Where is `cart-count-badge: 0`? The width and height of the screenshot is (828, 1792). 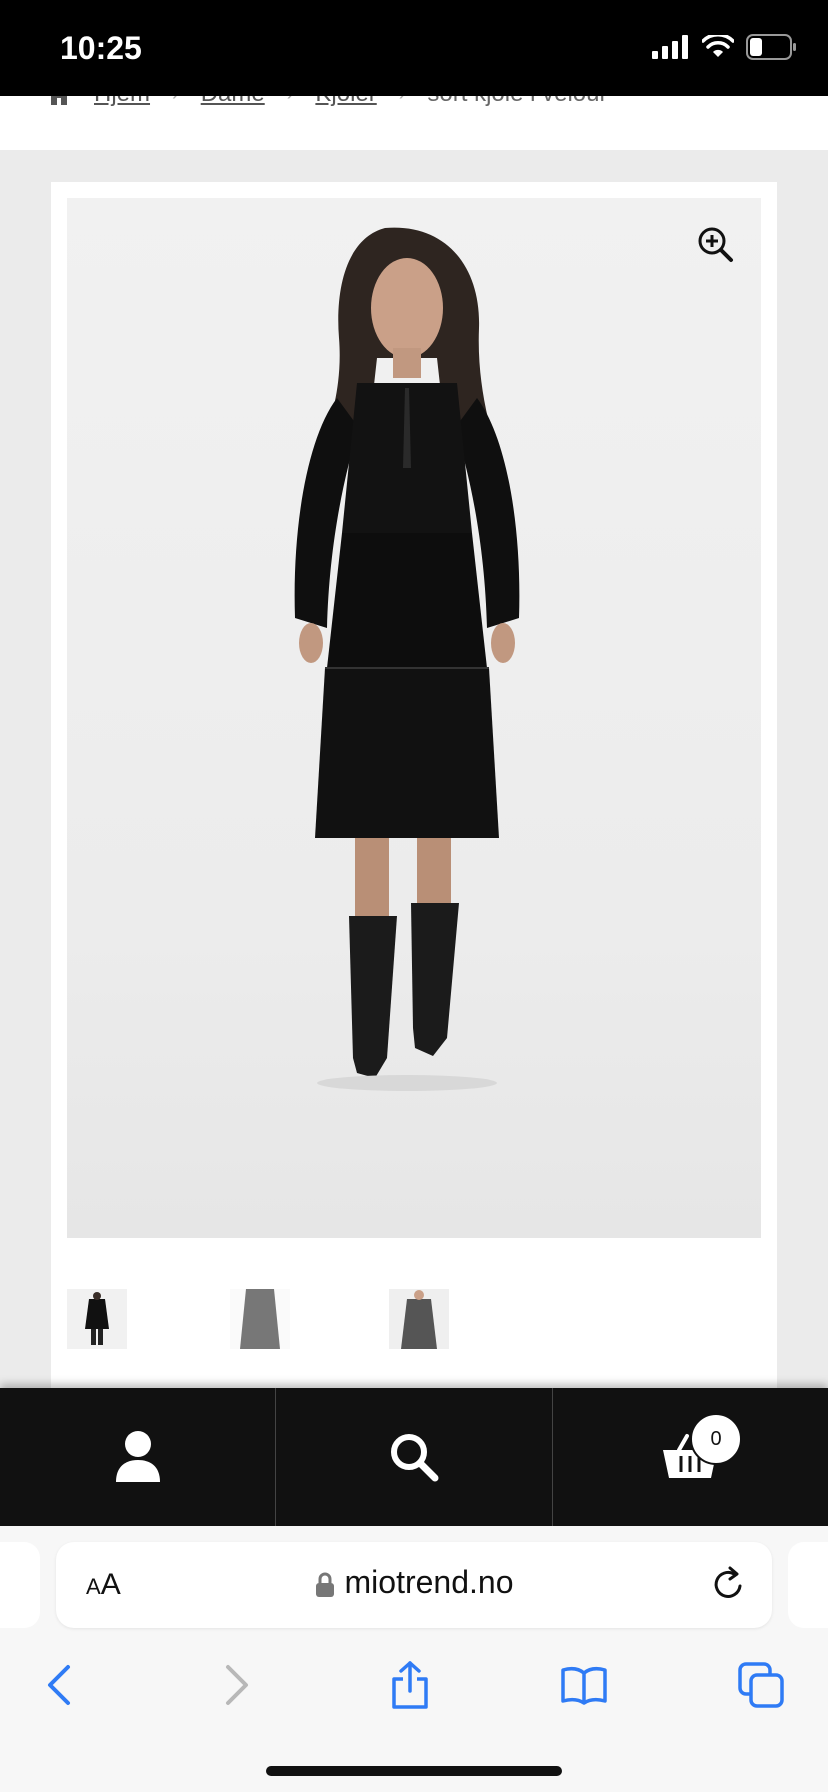 cart-count-badge: 0 is located at coordinates (716, 1439).